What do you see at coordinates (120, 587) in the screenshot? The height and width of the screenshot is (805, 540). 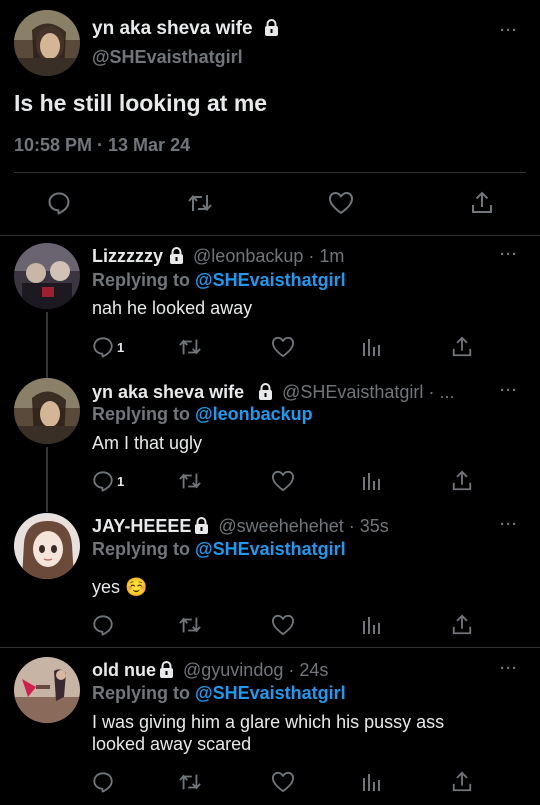 I see `tweet-text: yes ☺️` at bounding box center [120, 587].